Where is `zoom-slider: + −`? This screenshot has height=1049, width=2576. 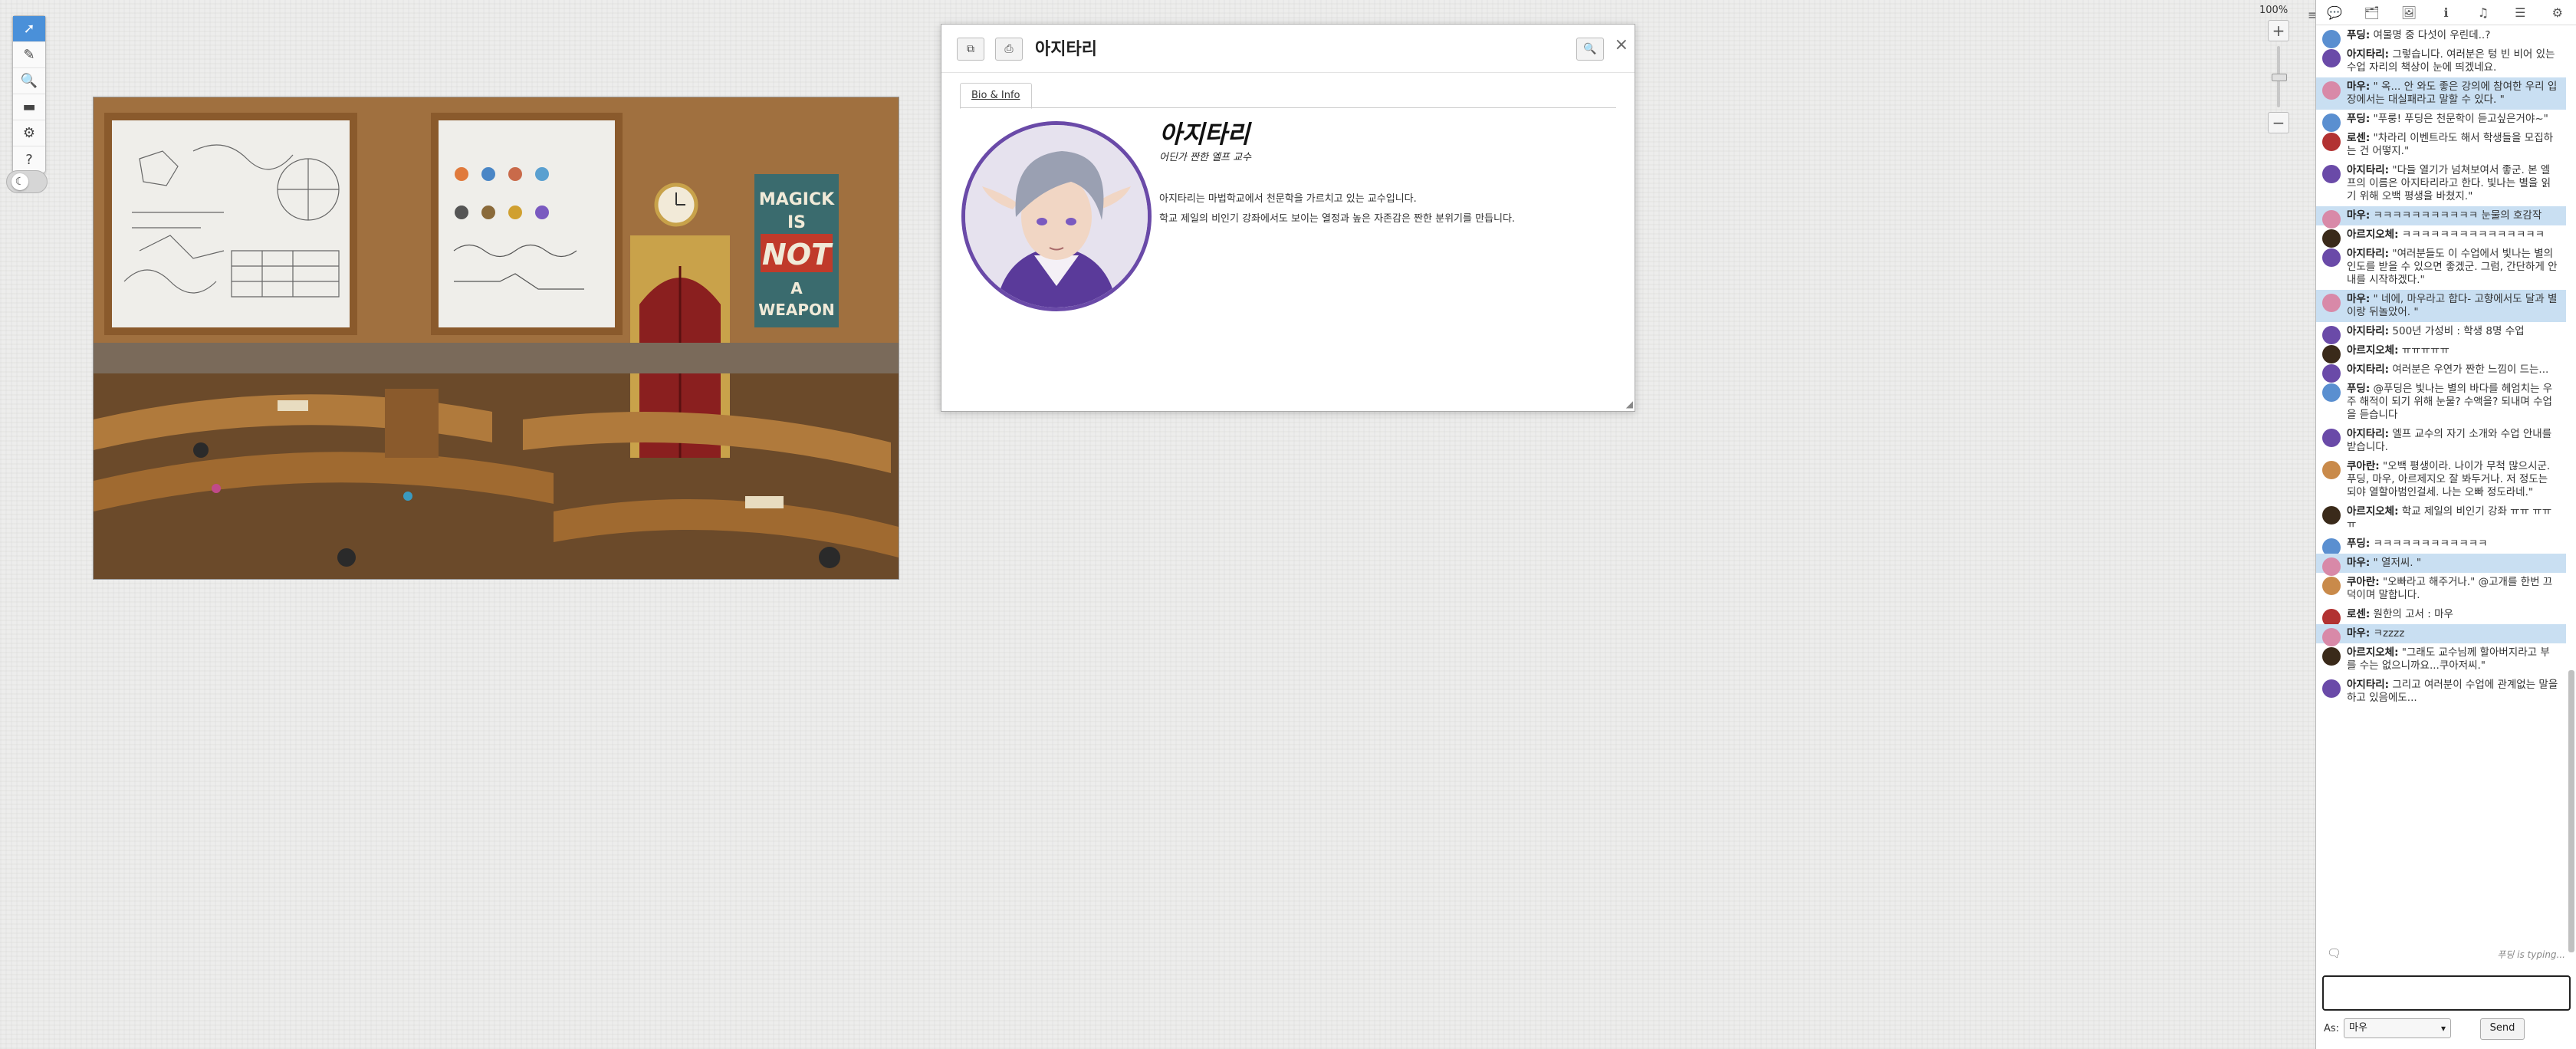 zoom-slider: + − is located at coordinates (2278, 76).